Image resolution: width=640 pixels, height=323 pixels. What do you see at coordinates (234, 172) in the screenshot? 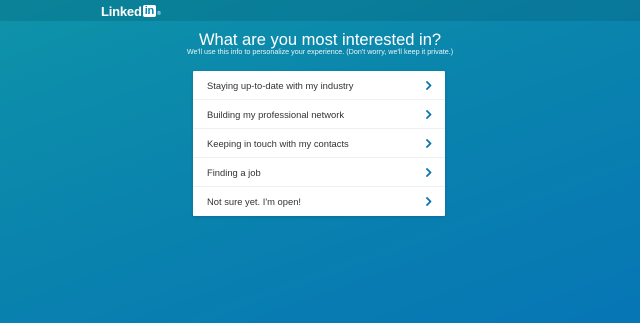
I see `option-label: Finding a job` at bounding box center [234, 172].